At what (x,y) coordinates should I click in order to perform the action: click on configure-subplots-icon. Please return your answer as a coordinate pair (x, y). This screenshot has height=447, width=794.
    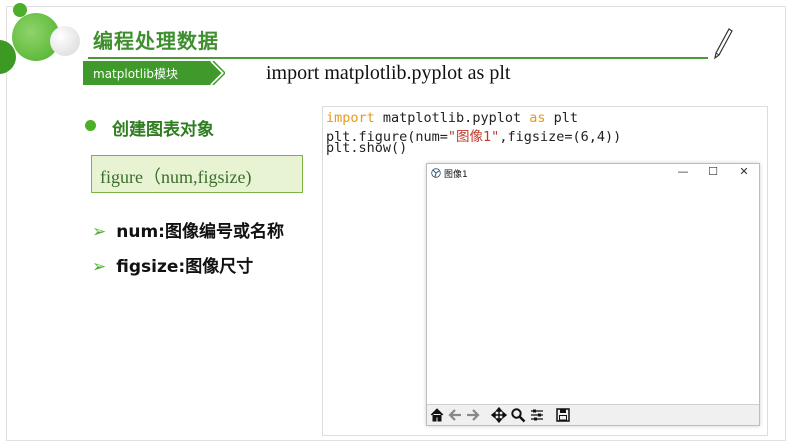
    Looking at the image, I should click on (537, 415).